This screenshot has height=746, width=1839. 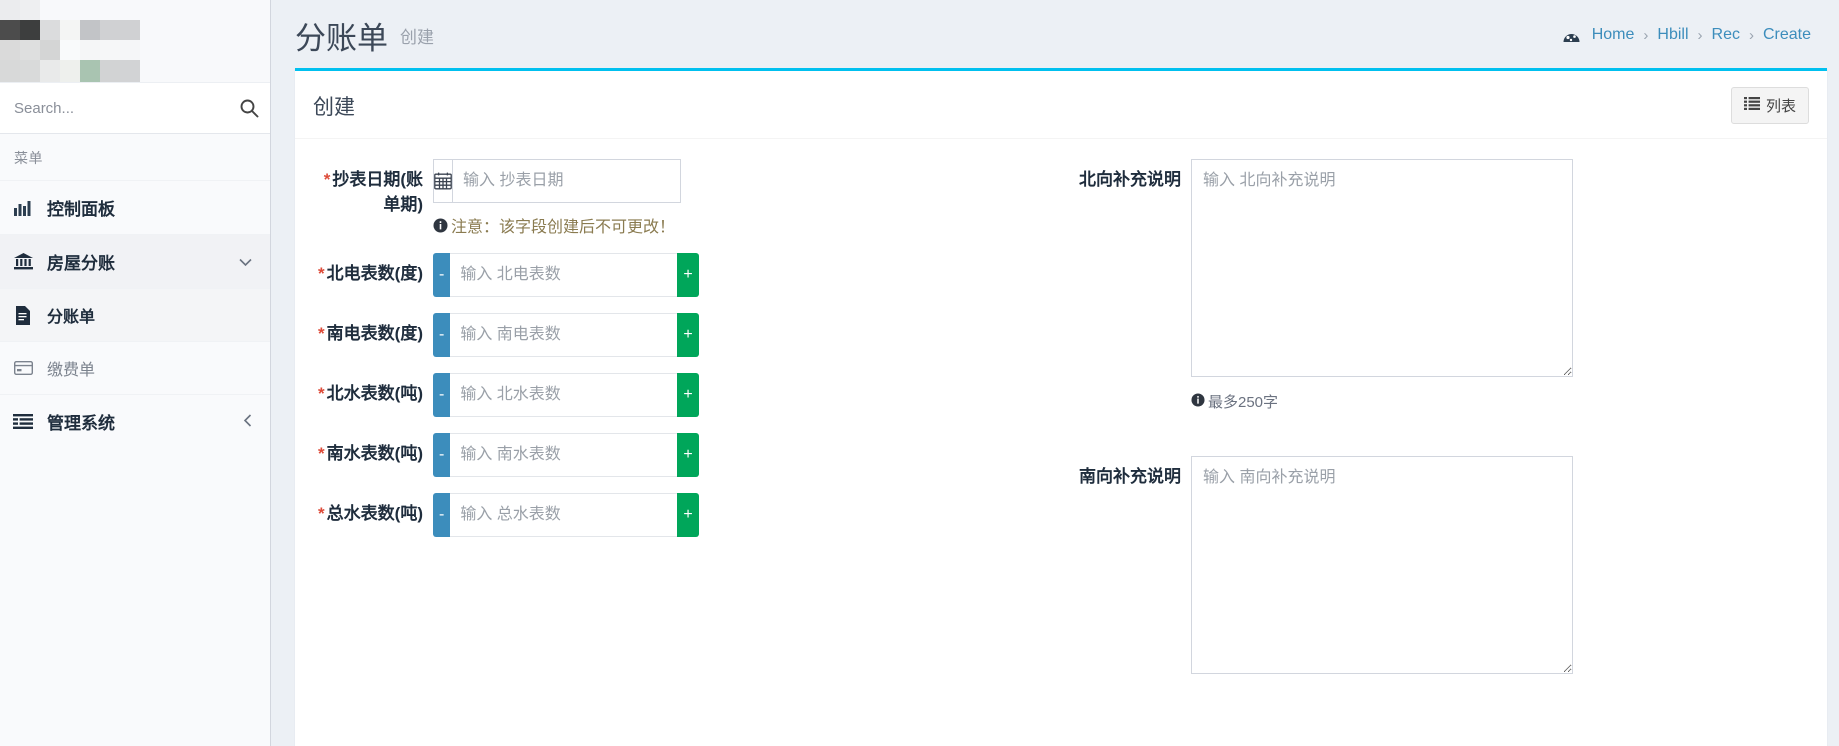 I want to click on north-electric-stepper: - +, so click(x=566, y=275).